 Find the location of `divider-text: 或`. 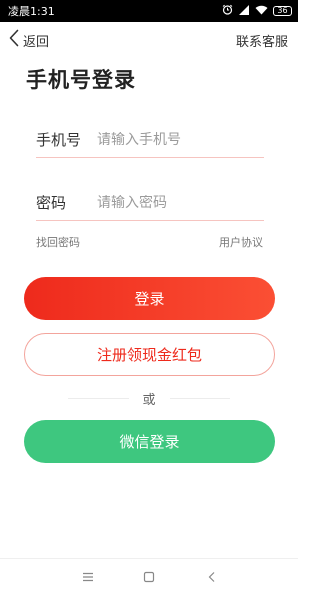

divider-text: 或 is located at coordinates (149, 400).